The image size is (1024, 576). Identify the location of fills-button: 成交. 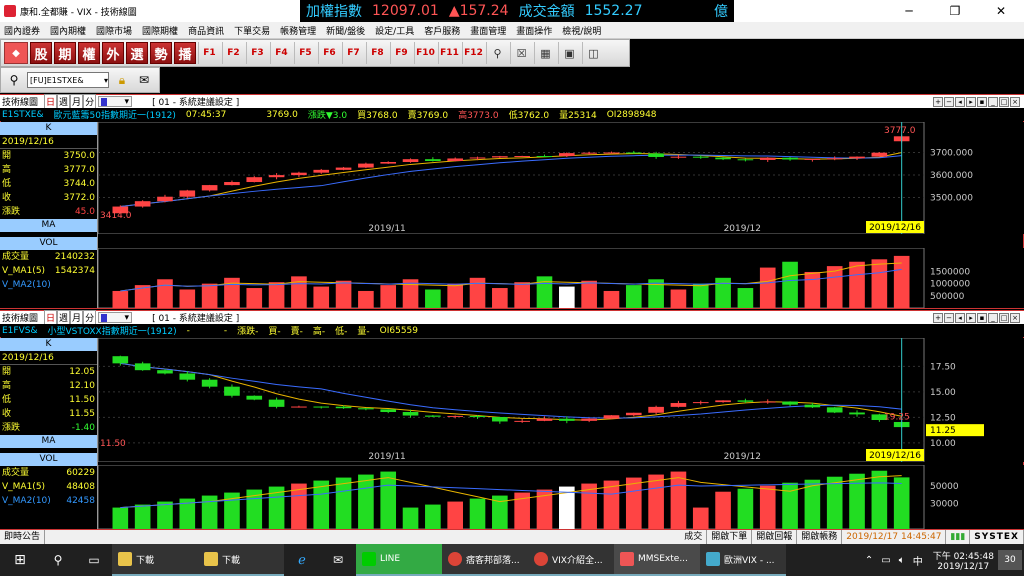
(694, 537).